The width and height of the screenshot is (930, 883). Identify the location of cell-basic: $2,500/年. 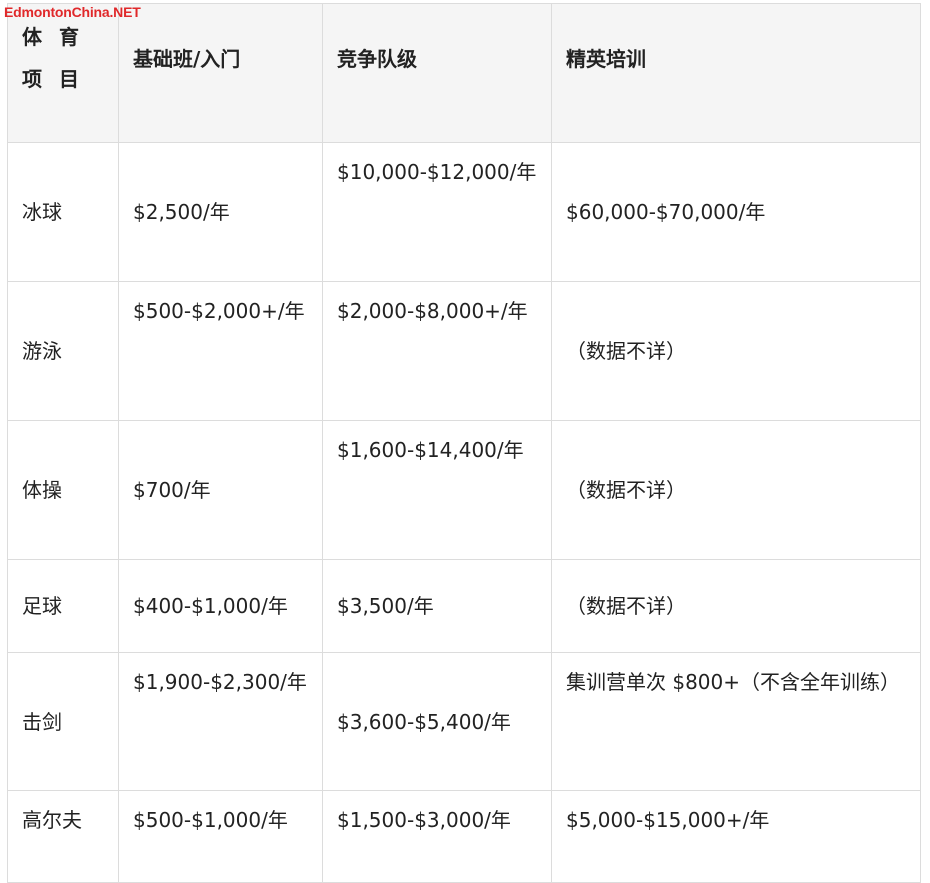
(220, 212).